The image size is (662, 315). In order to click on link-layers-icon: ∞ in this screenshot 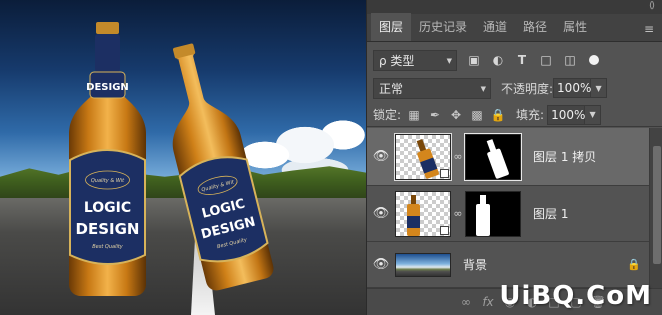, I will do `click(466, 302)`.